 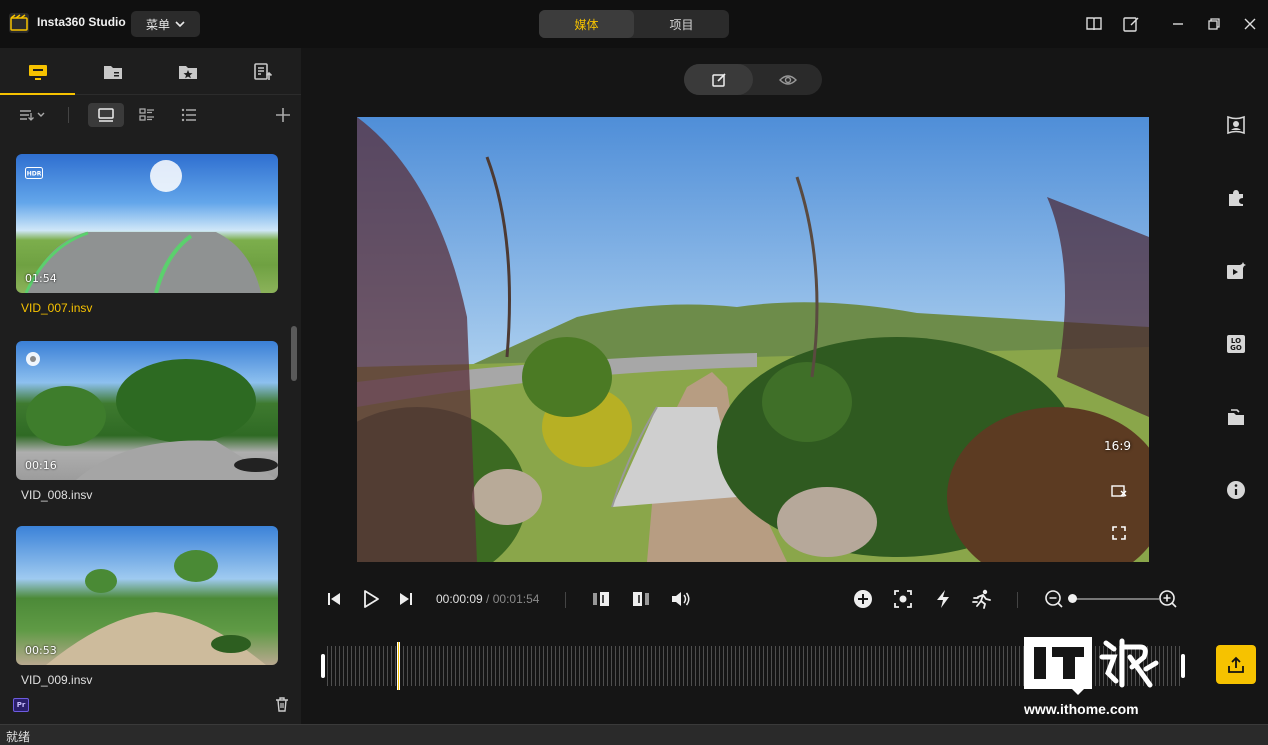 I want to click on list-icon, so click(x=188, y=115).